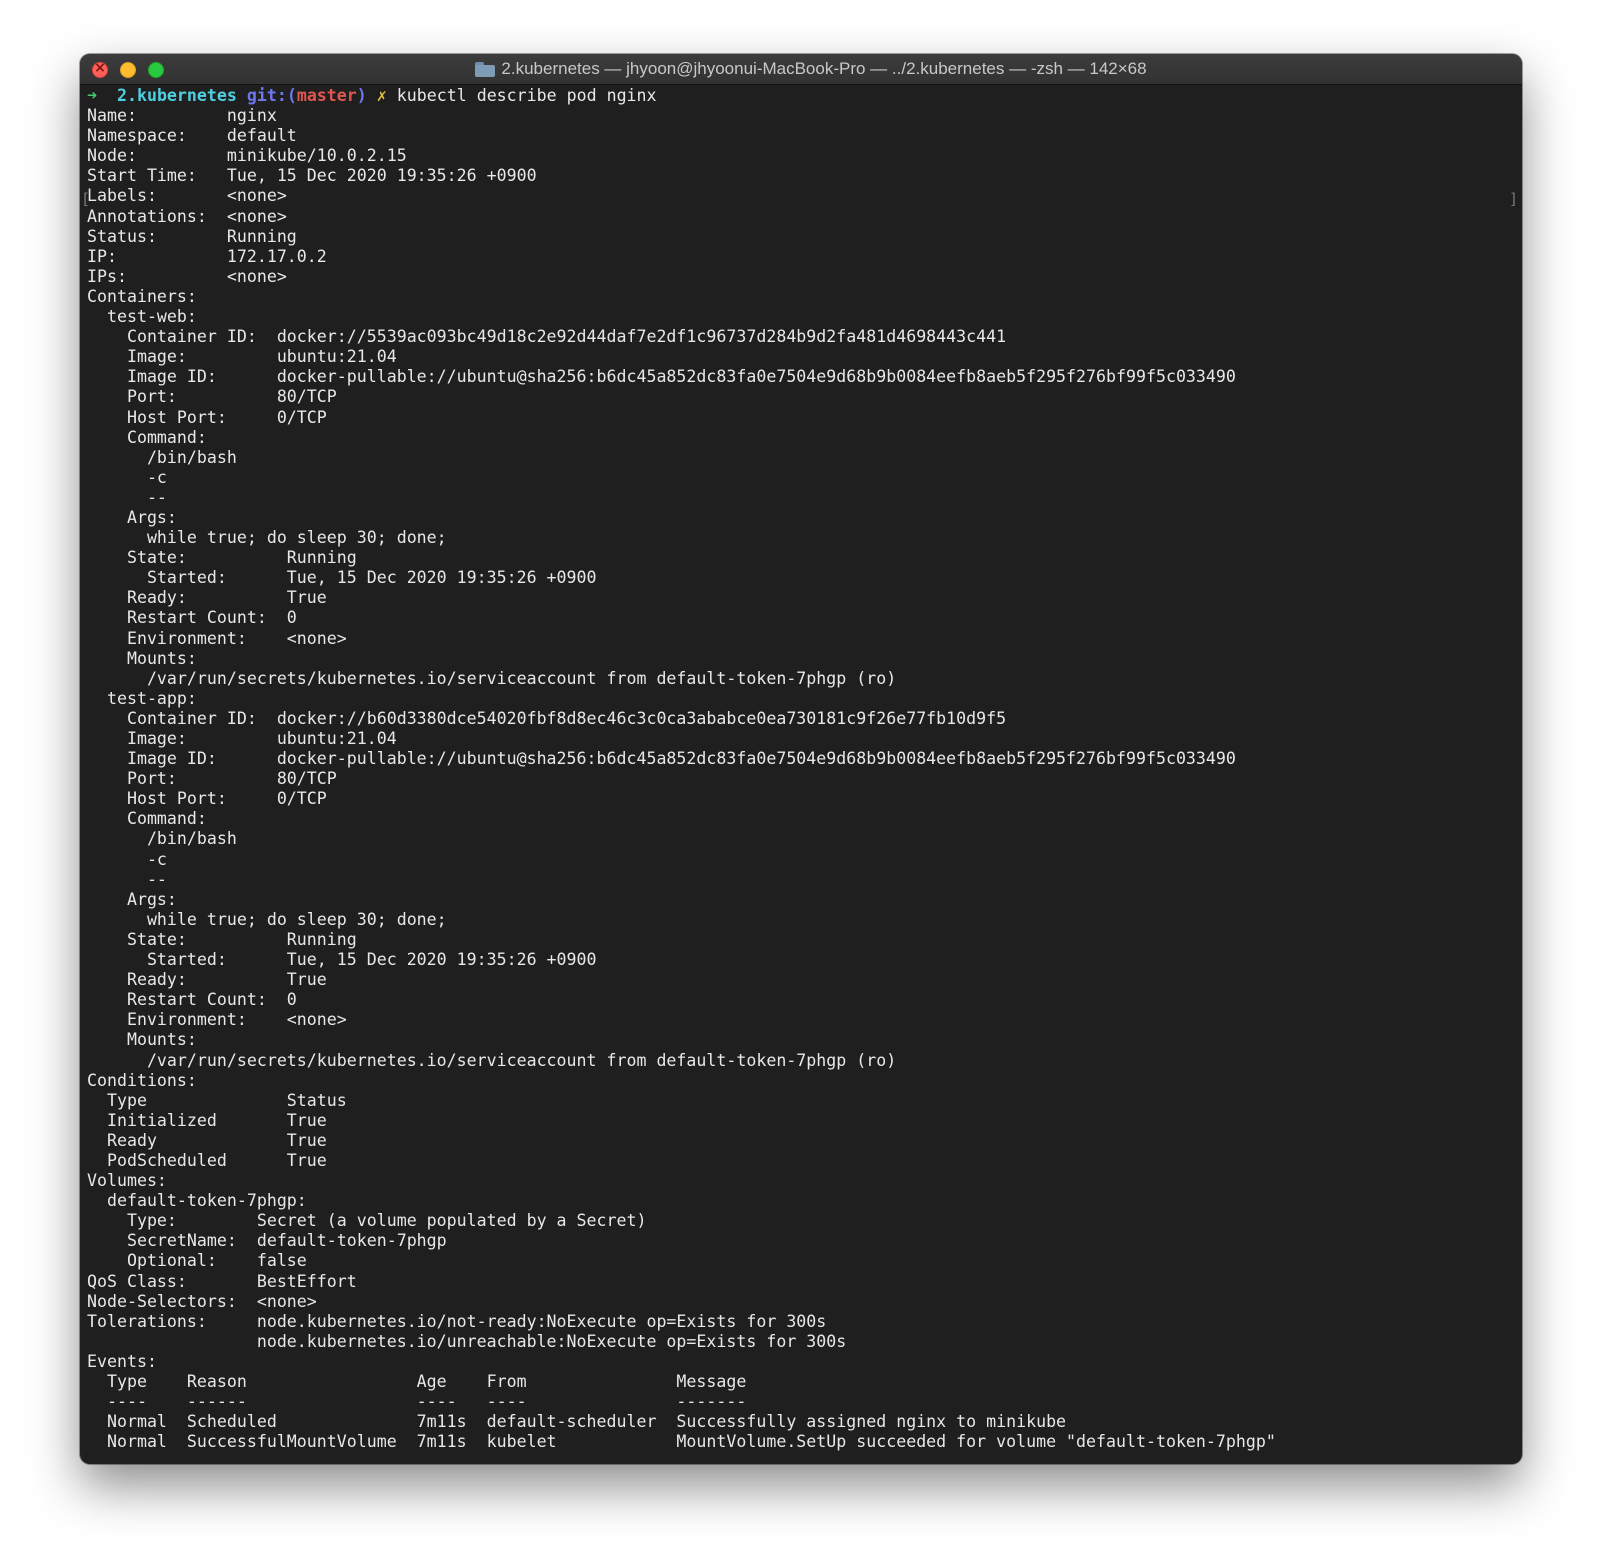 This screenshot has height=1567, width=1600. Describe the element at coordinates (271, 95) in the screenshot. I see `prompt-git-label: git:(` at that location.